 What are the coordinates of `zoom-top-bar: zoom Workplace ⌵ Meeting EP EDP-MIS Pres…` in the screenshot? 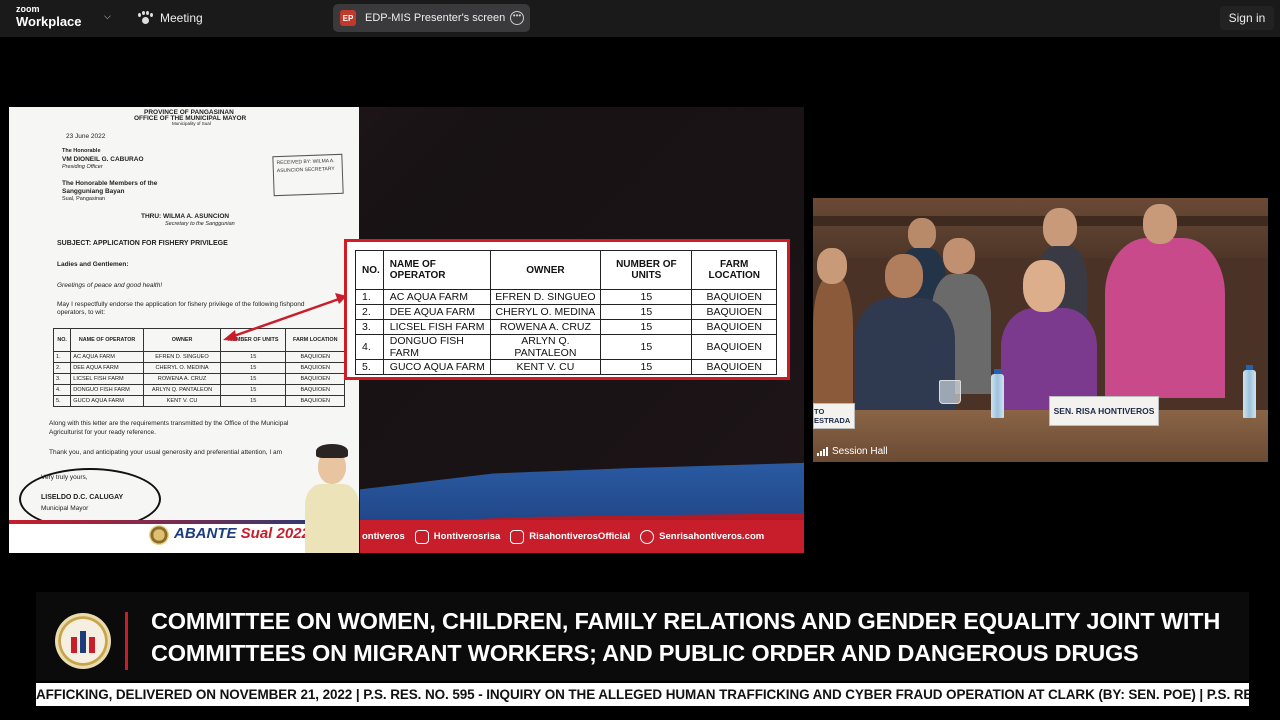 It's located at (640, 18).